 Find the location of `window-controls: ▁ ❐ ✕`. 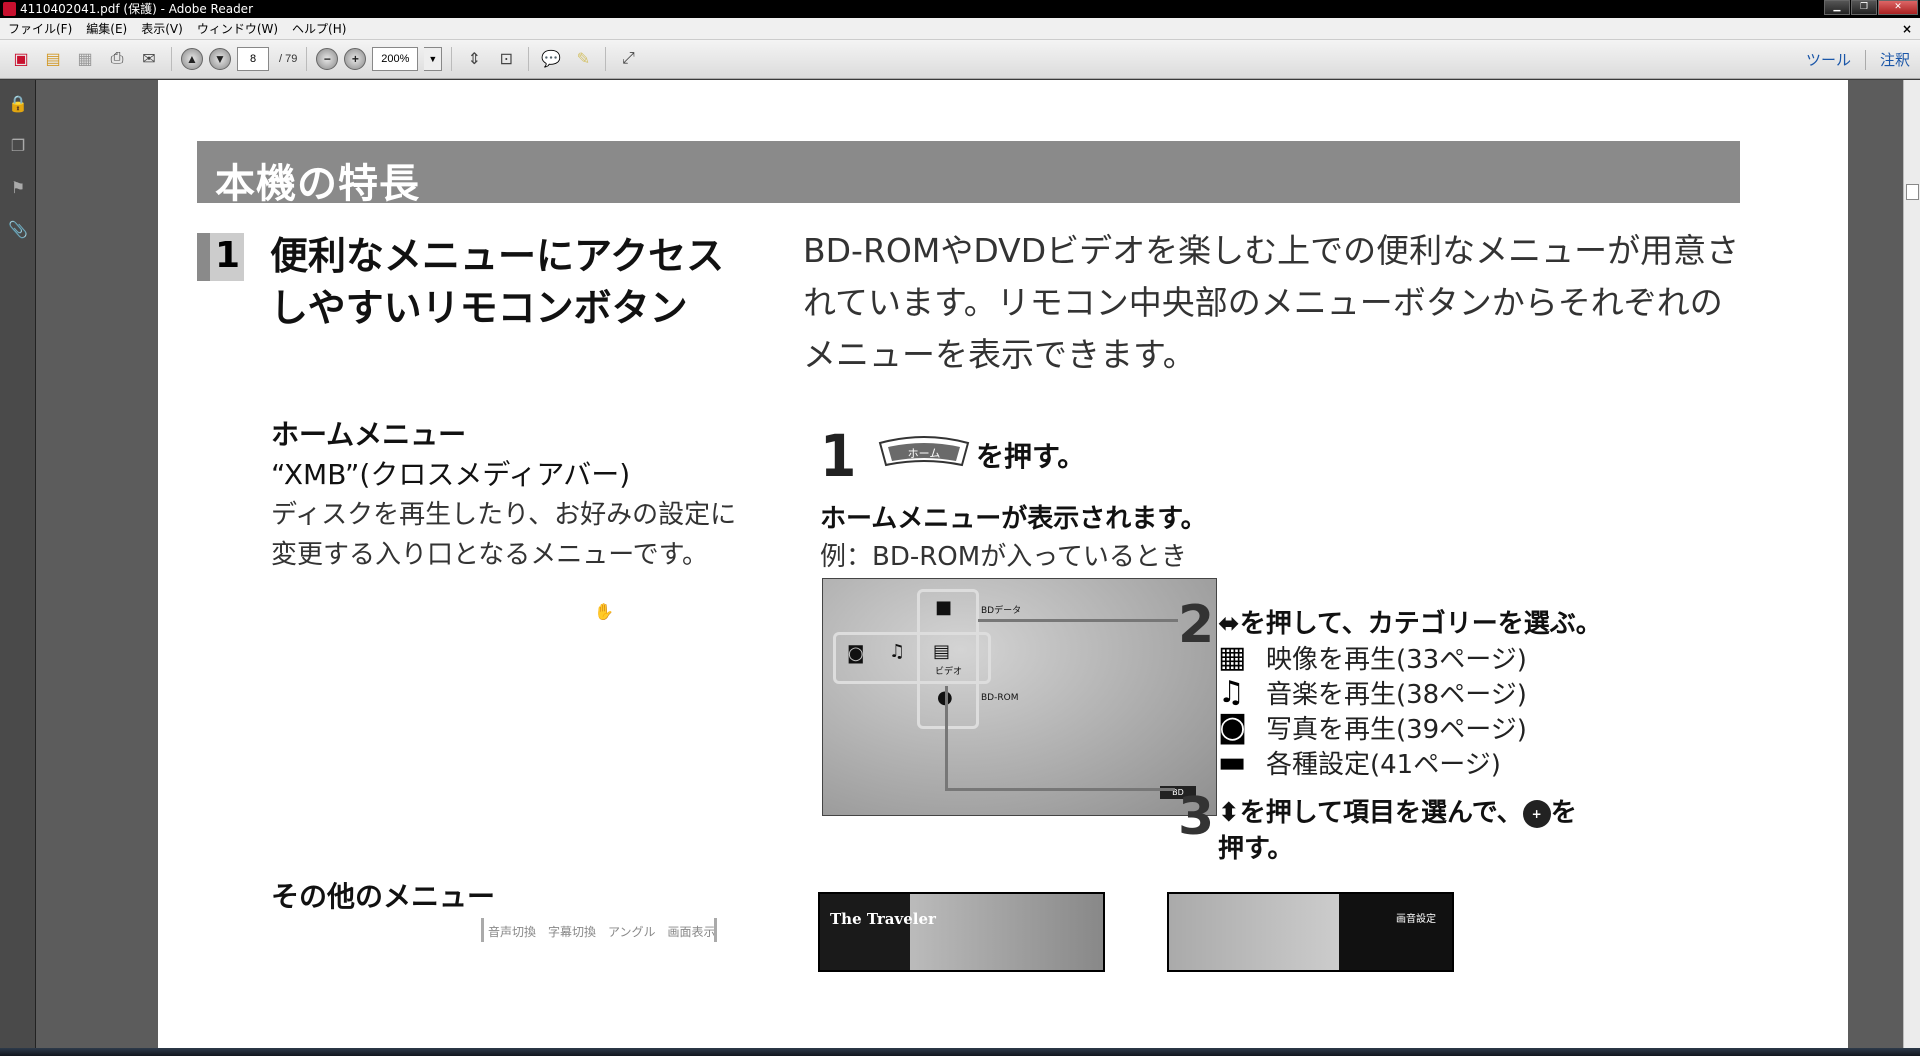

window-controls: ▁ ❐ ✕ is located at coordinates (1871, 7).